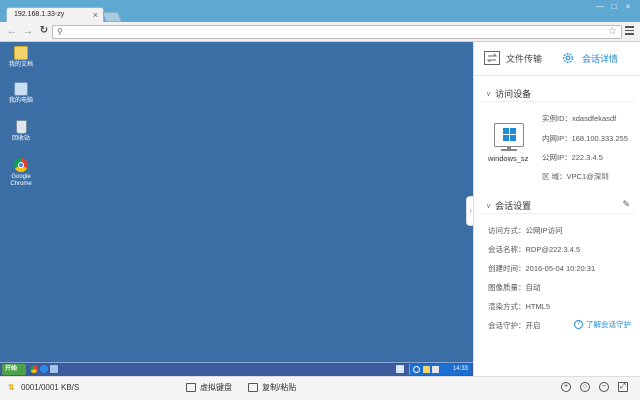  What do you see at coordinates (253, 387) in the screenshot?
I see `clipboard-icon` at bounding box center [253, 387].